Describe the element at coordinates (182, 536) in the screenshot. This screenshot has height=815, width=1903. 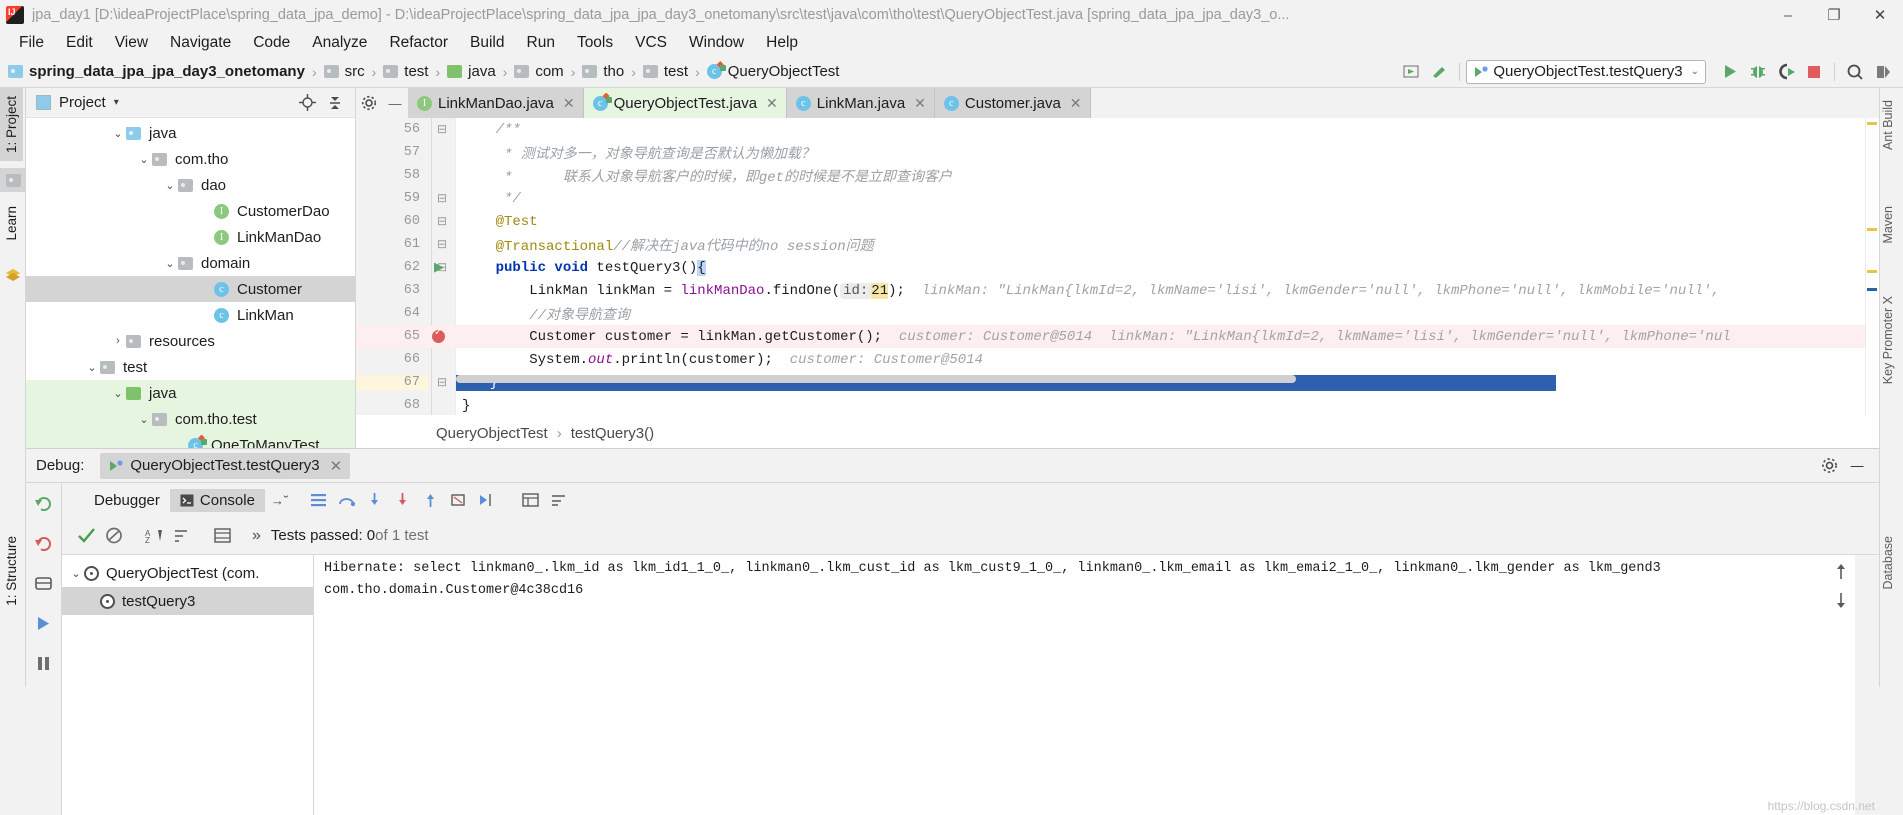
I see `sort-duration-icon` at that location.